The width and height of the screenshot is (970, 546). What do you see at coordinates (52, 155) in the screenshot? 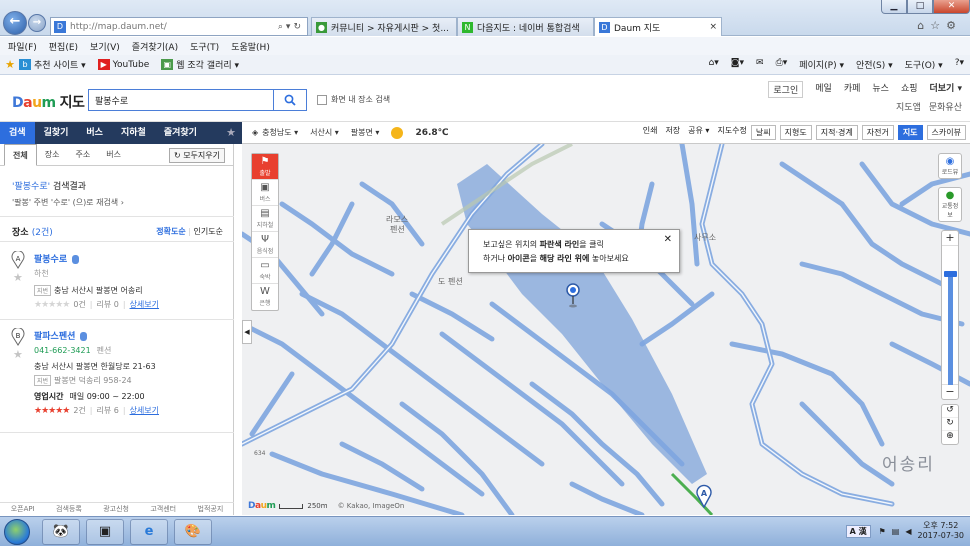
I see `subtab-places: 장소` at bounding box center [52, 155].